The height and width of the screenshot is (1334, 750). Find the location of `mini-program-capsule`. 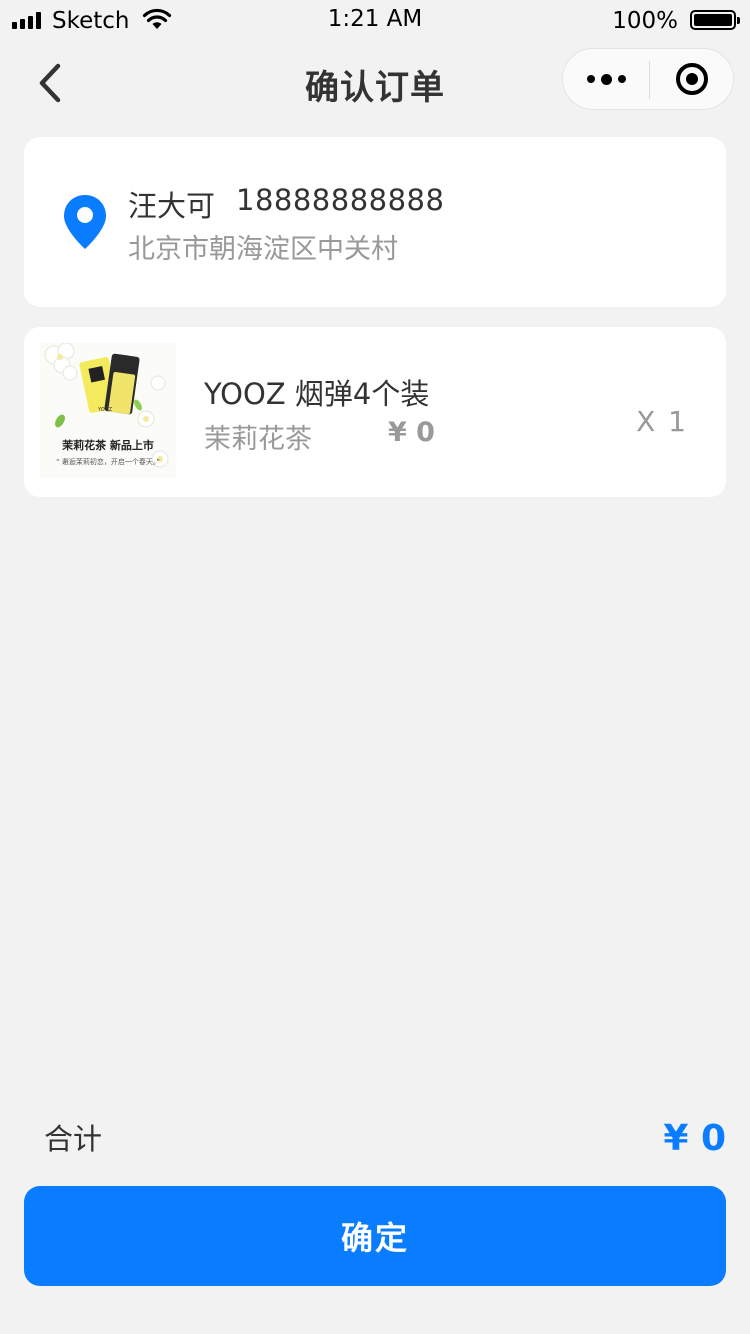

mini-program-capsule is located at coordinates (648, 79).